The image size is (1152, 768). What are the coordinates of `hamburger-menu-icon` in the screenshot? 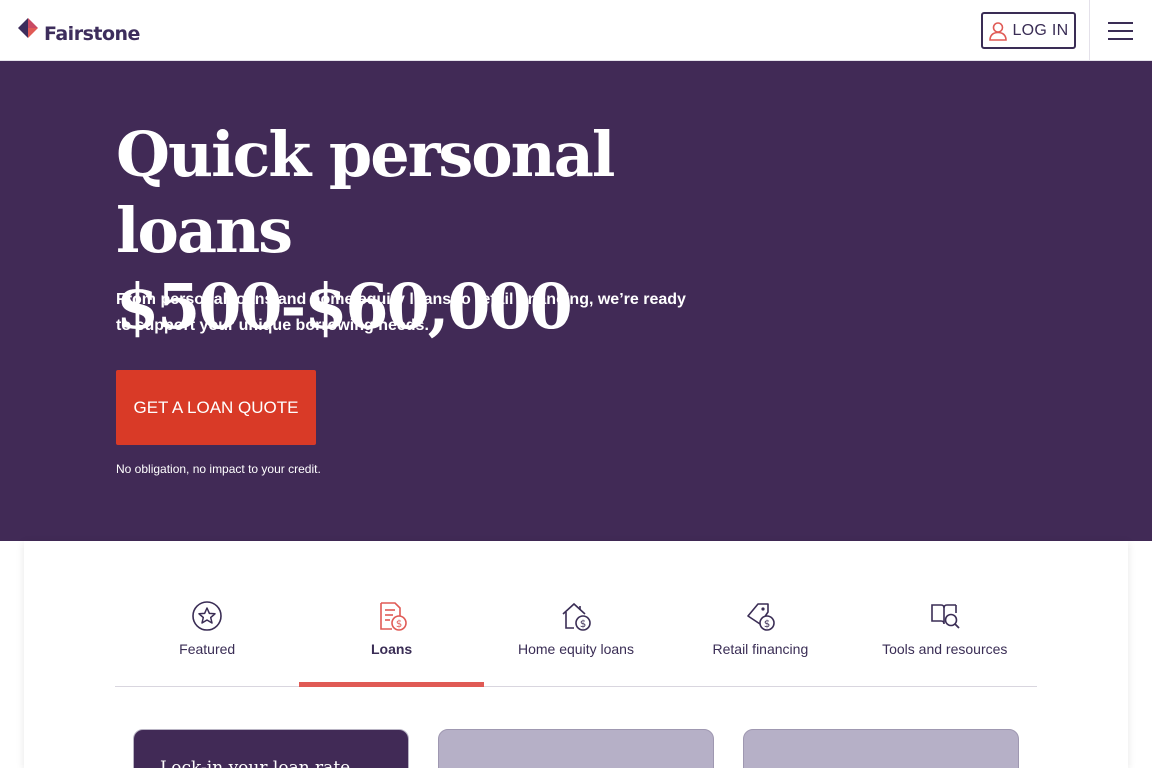 It's located at (1121, 31).